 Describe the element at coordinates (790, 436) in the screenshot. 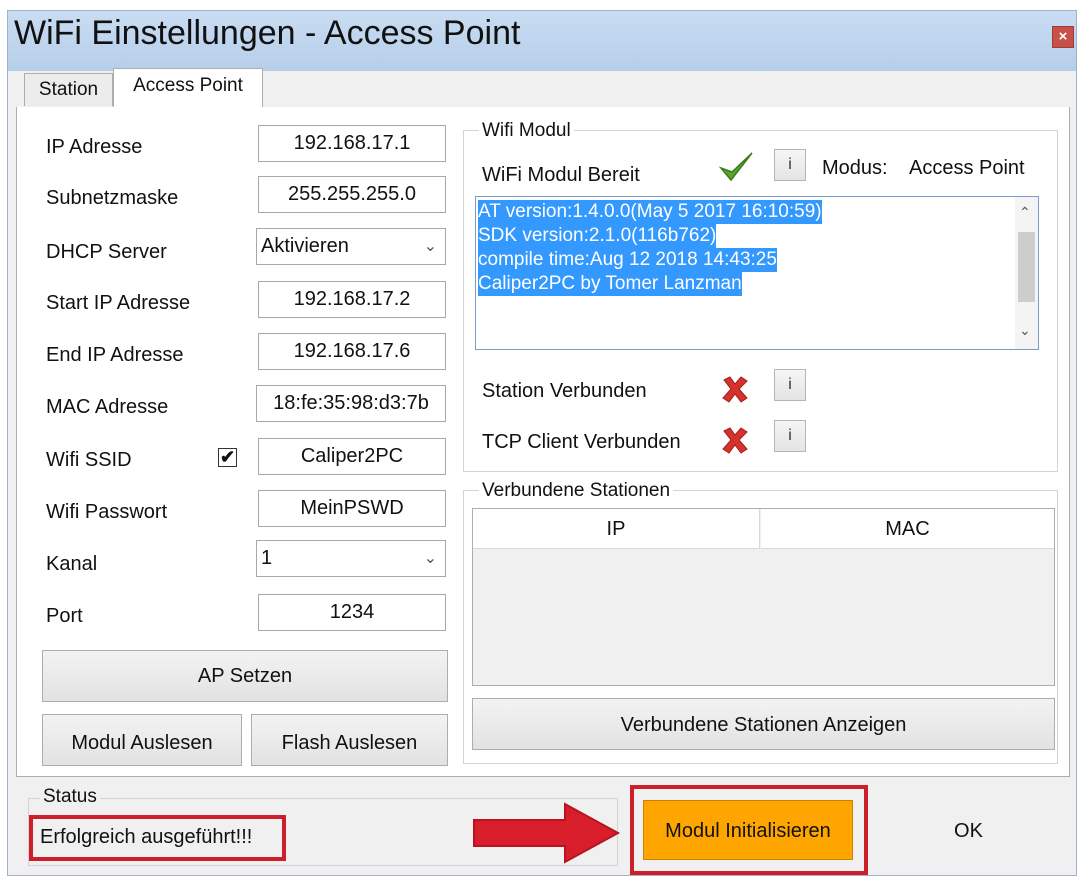

I see `tcp-client-info-button: i` at that location.